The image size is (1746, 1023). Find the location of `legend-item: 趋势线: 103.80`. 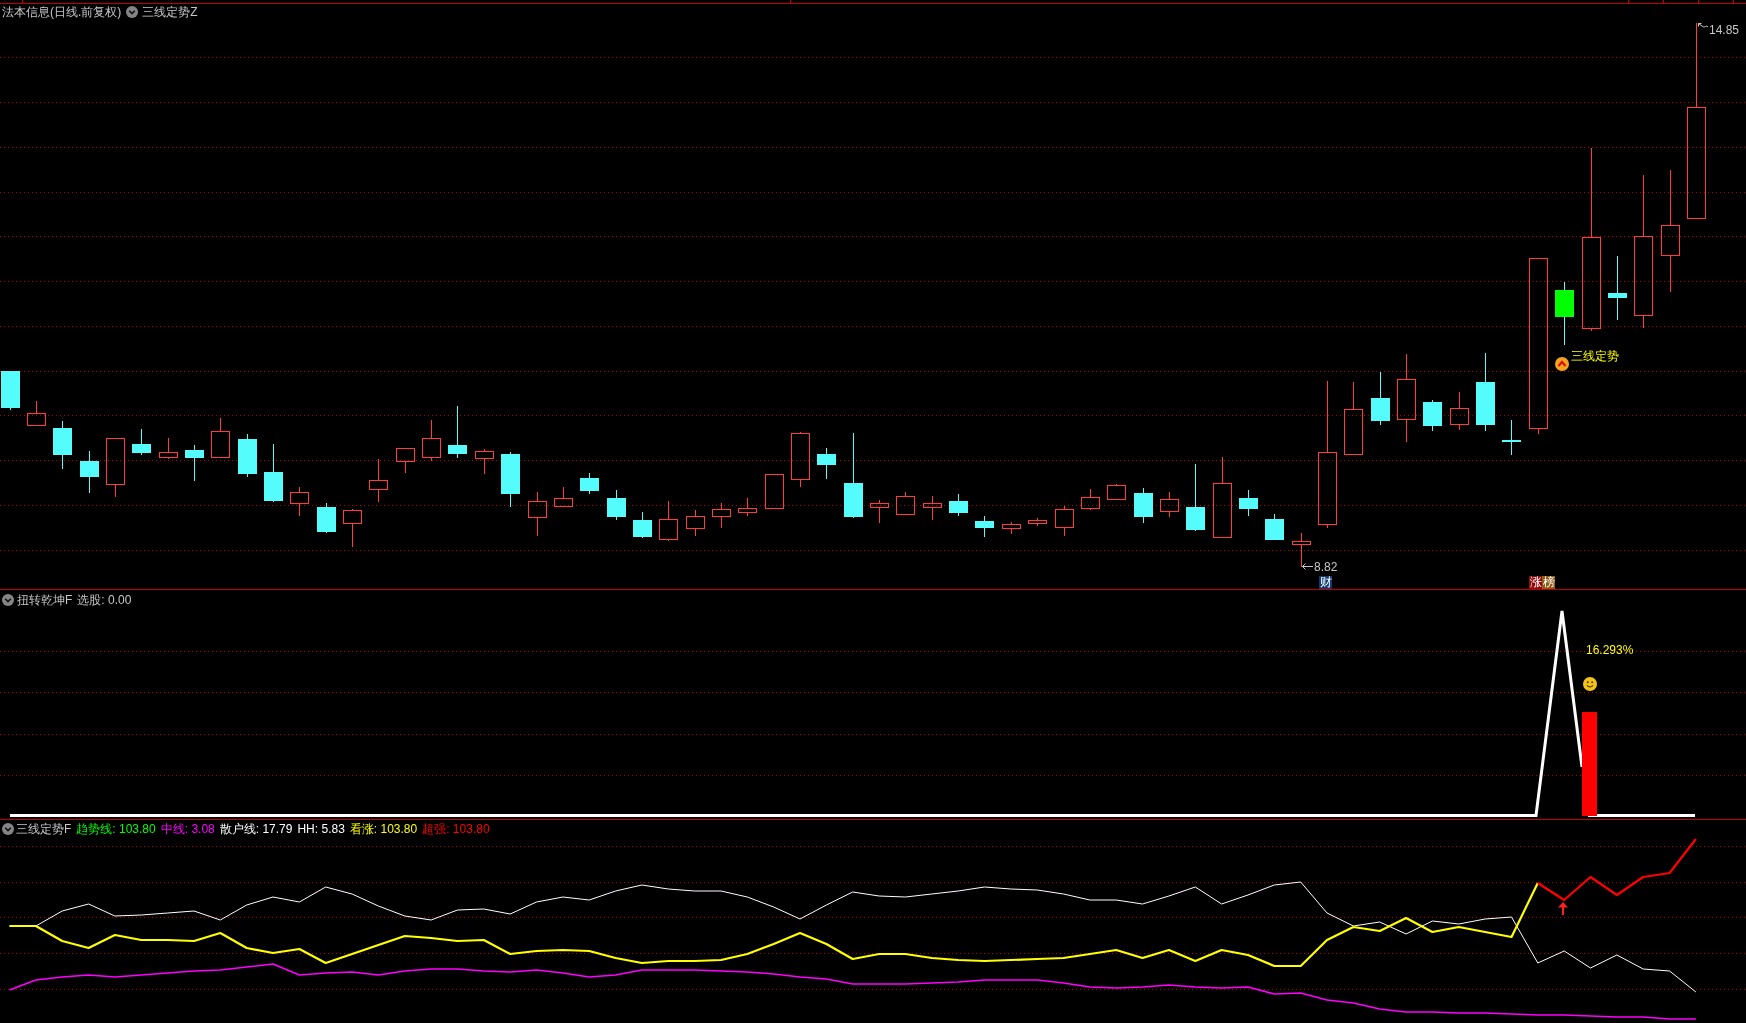

legend-item: 趋势线: 103.80 is located at coordinates (116, 829).